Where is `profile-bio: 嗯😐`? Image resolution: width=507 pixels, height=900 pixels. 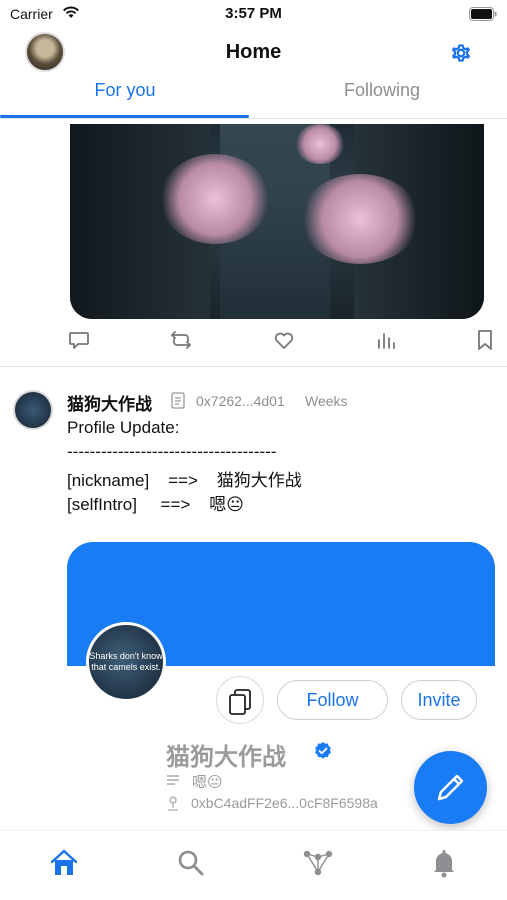 profile-bio: 嗯😐 is located at coordinates (207, 782).